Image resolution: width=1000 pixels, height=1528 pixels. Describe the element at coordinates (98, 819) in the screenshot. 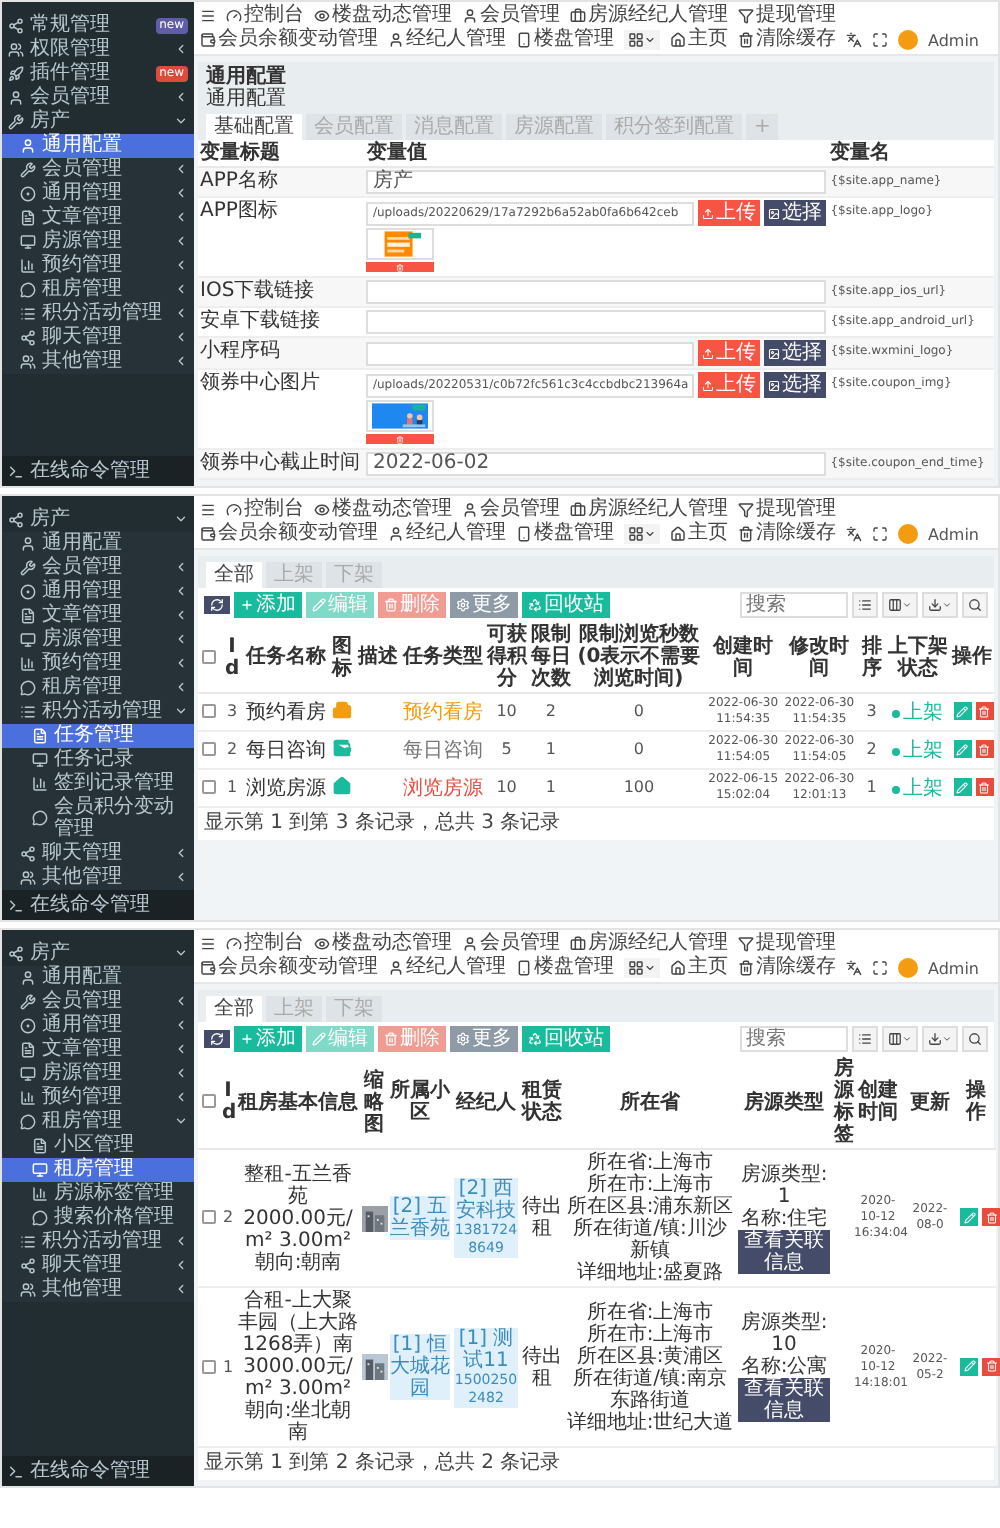

I see `sidebar-item: 会员积分变动管理` at that location.